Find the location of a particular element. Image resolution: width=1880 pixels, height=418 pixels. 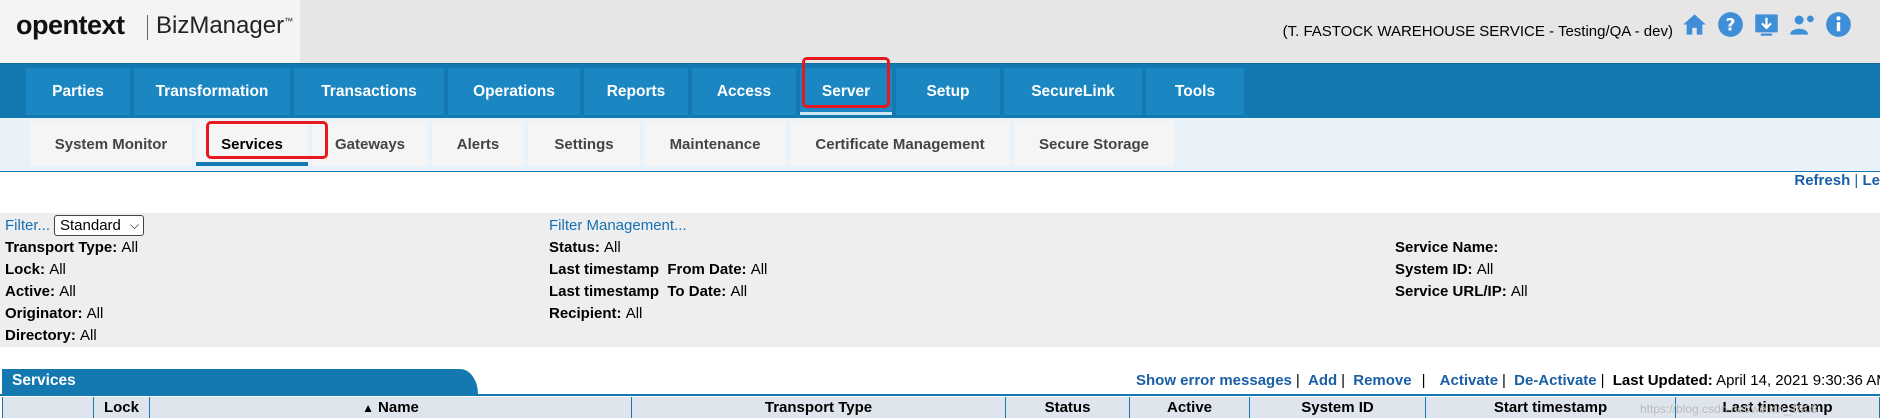

tab-securelink: SecureLink is located at coordinates (1073, 91).